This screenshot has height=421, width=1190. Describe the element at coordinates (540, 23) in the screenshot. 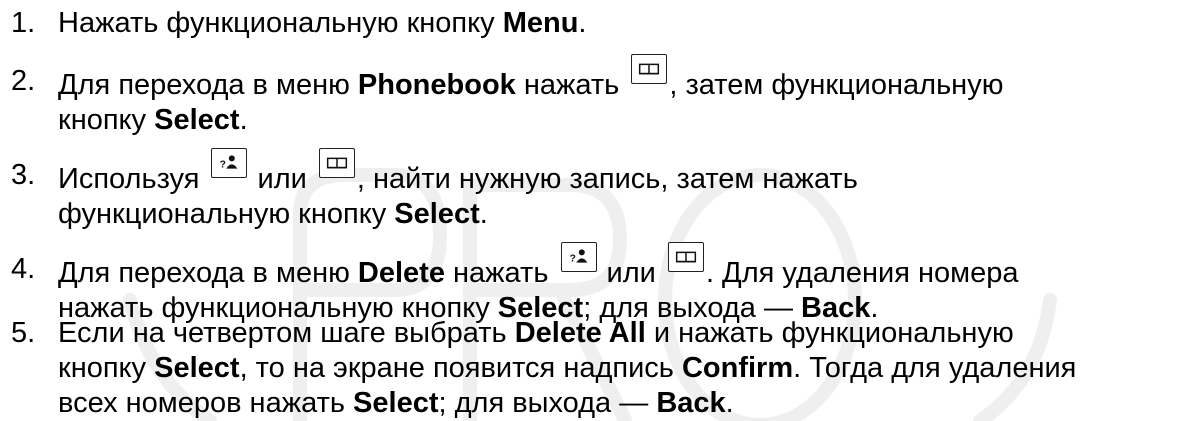

I see `menu-key-label: Menu` at that location.